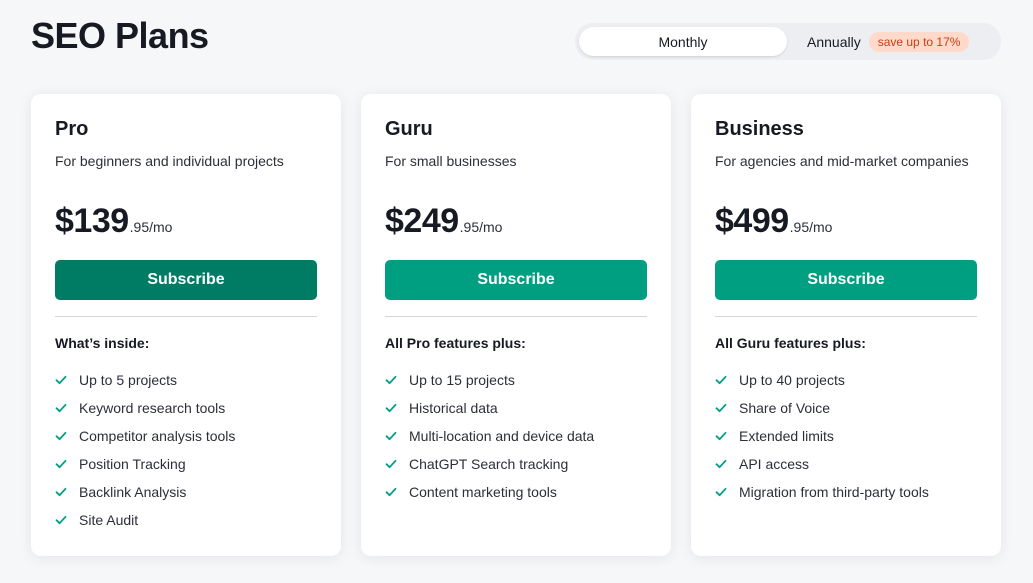  Describe the element at coordinates (822, 464) in the screenshot. I see `feature-item: API access` at that location.